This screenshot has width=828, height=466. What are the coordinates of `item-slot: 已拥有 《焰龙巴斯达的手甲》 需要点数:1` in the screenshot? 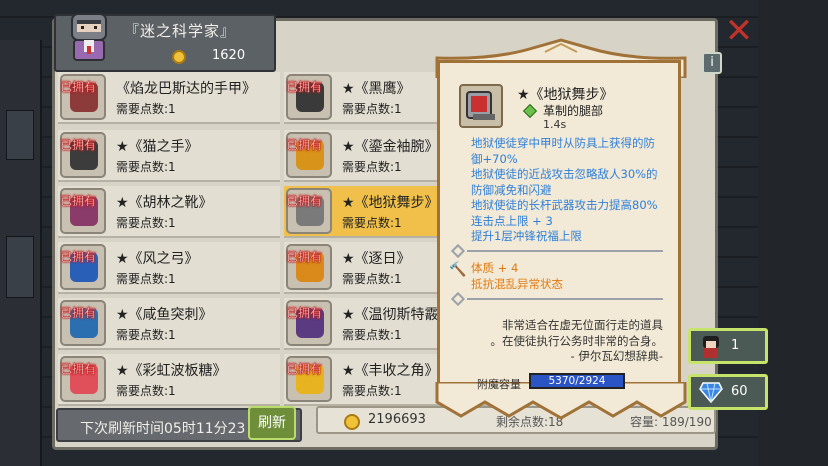 It's located at (169, 98).